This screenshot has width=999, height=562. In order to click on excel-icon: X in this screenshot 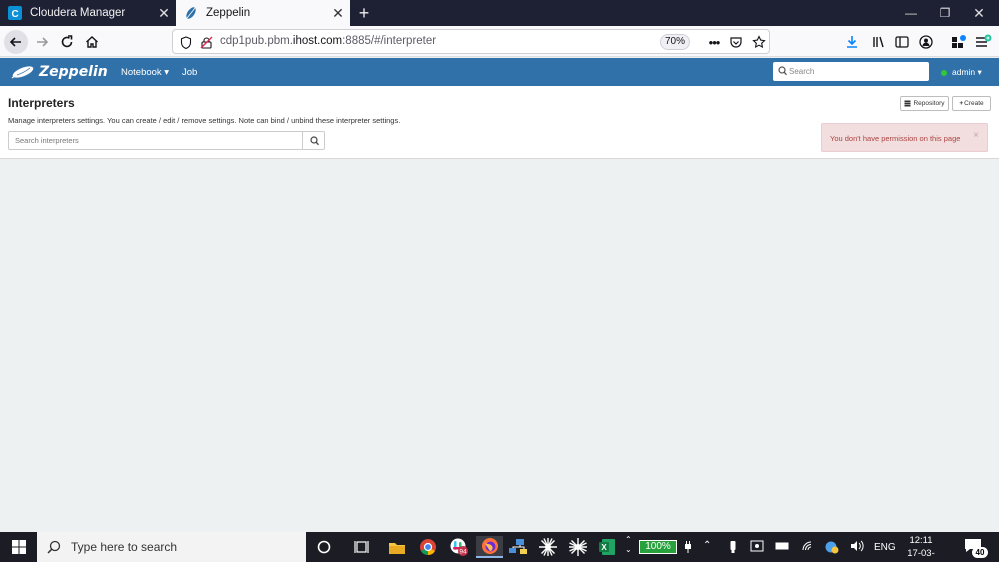, I will do `click(607, 547)`.